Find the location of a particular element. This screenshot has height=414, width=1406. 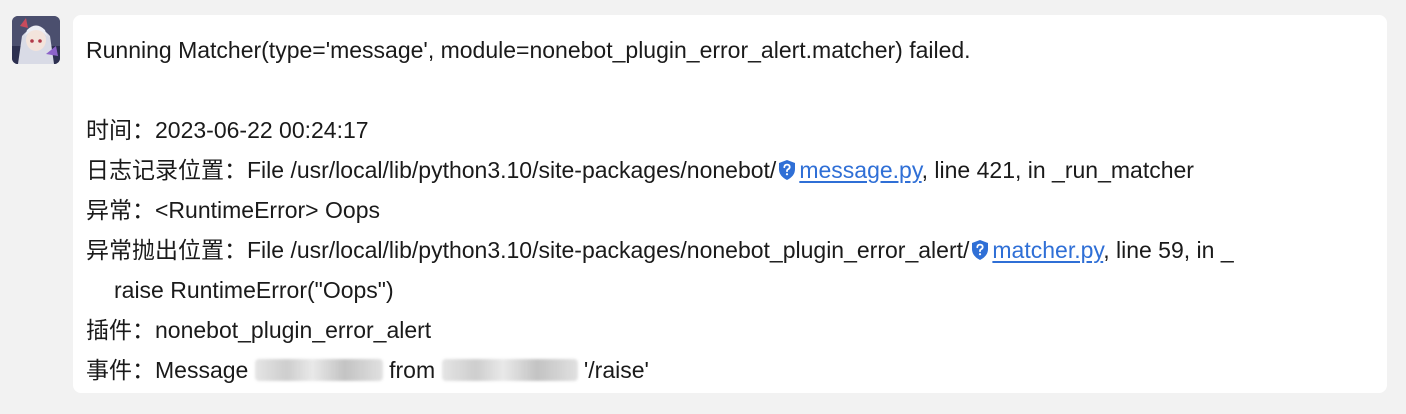

raise-code-row: raise RuntimeError("Oops") is located at coordinates (254, 290).